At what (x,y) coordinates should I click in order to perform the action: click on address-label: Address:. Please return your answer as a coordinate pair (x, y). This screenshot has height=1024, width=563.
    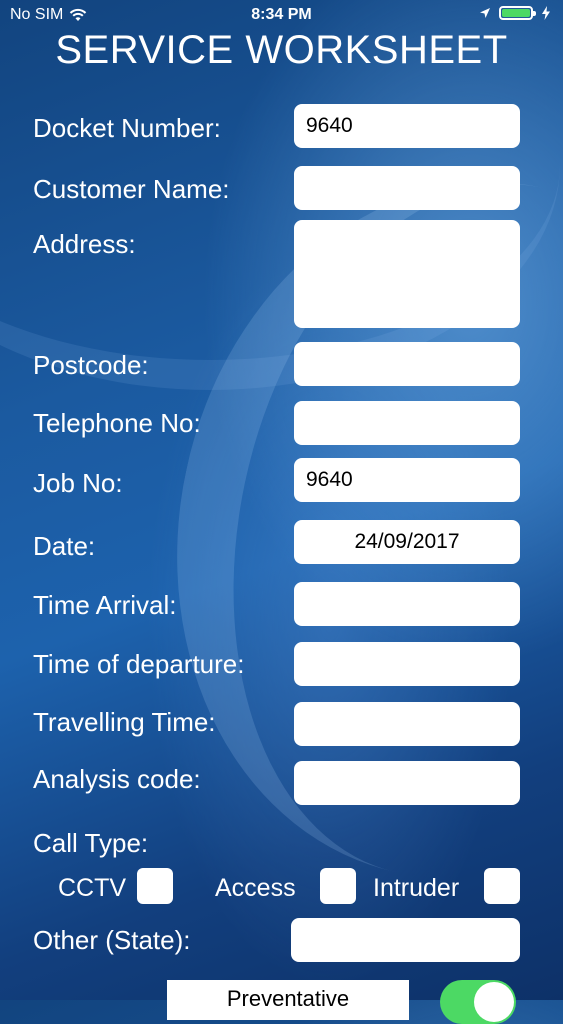
    Looking at the image, I should click on (84, 244).